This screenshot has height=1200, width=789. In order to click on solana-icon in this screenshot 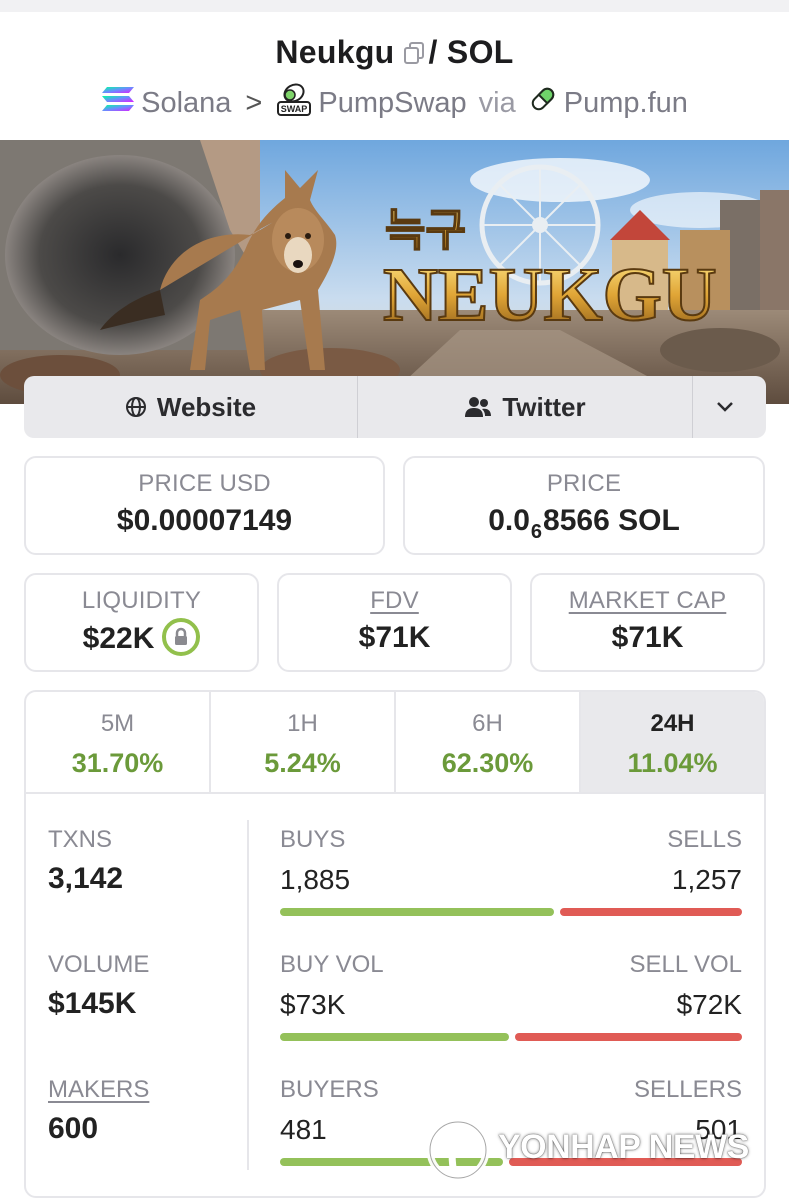, I will do `click(118, 103)`.